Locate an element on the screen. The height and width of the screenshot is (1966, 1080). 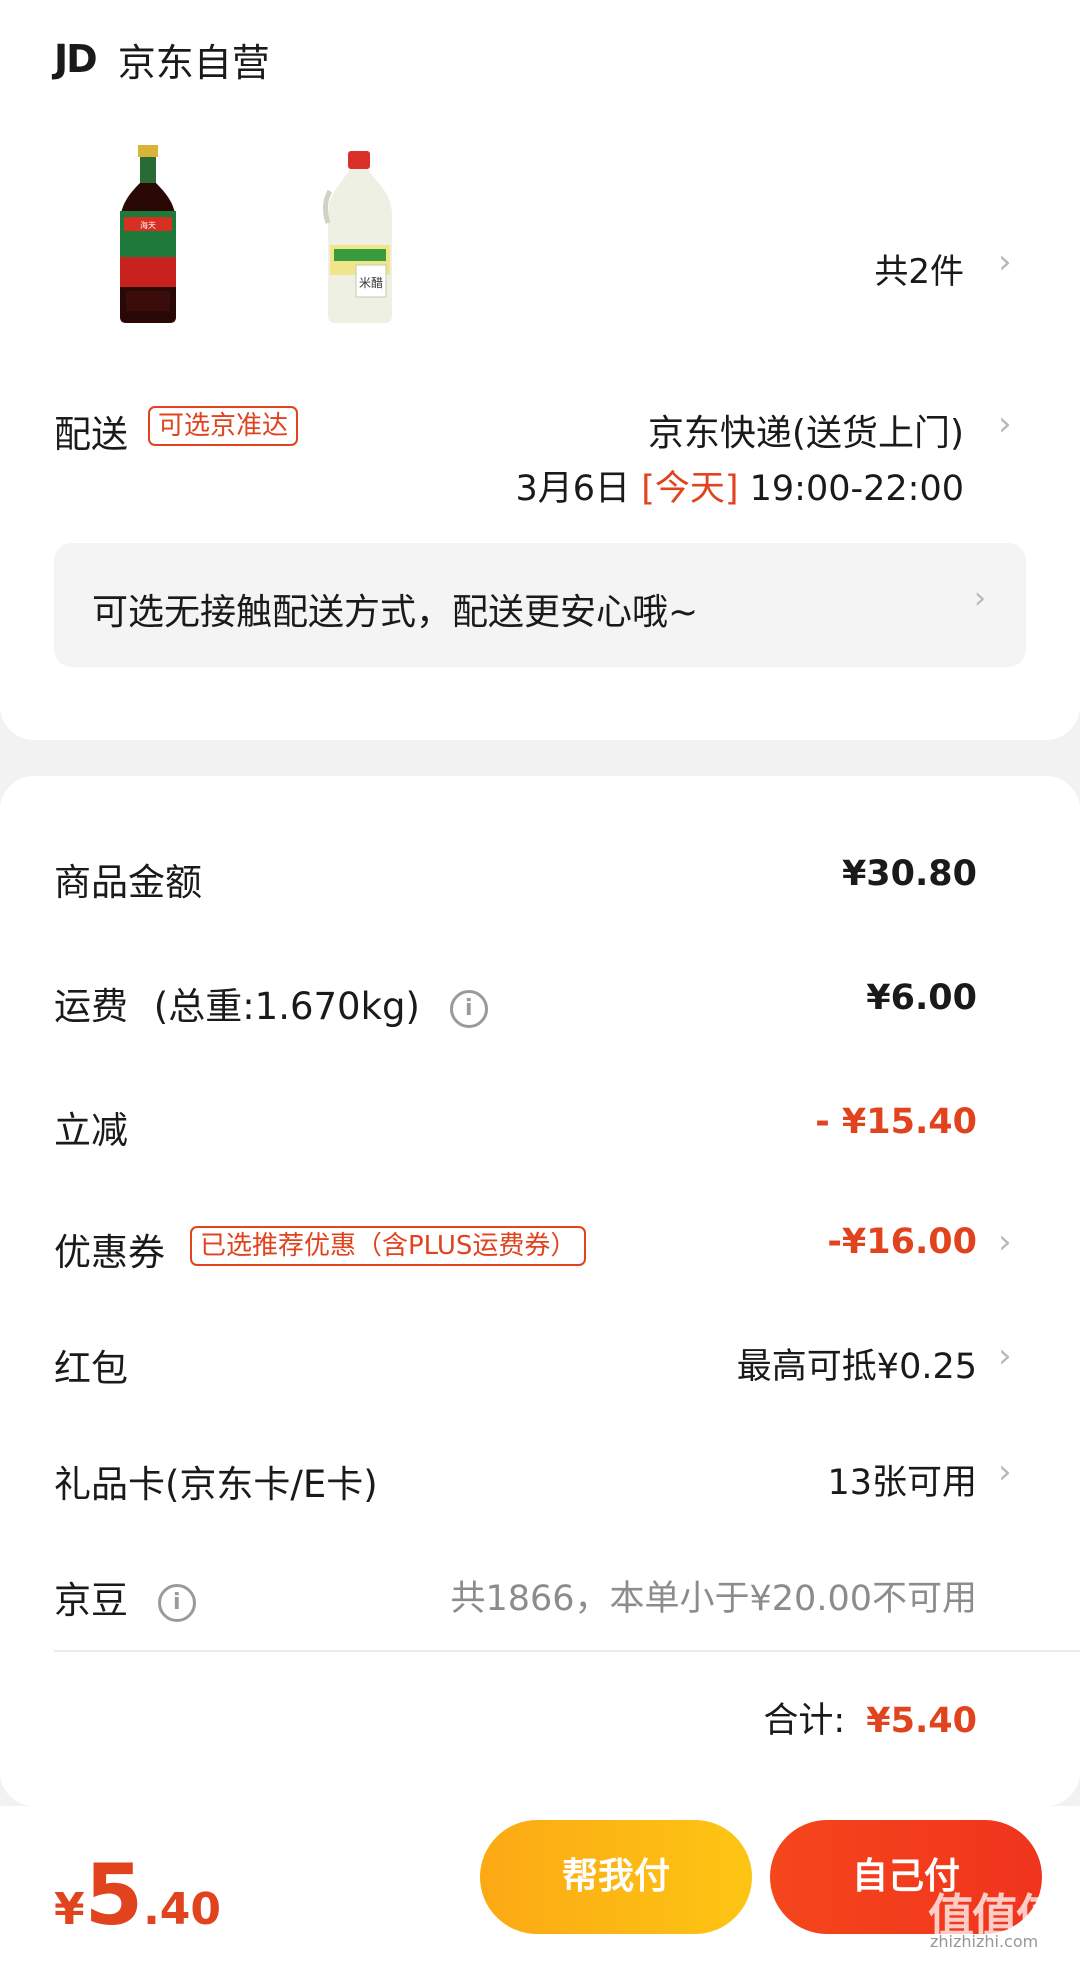
delivery-time: 3月6日 [今天] 19:00-22:00 is located at coordinates (740, 485).